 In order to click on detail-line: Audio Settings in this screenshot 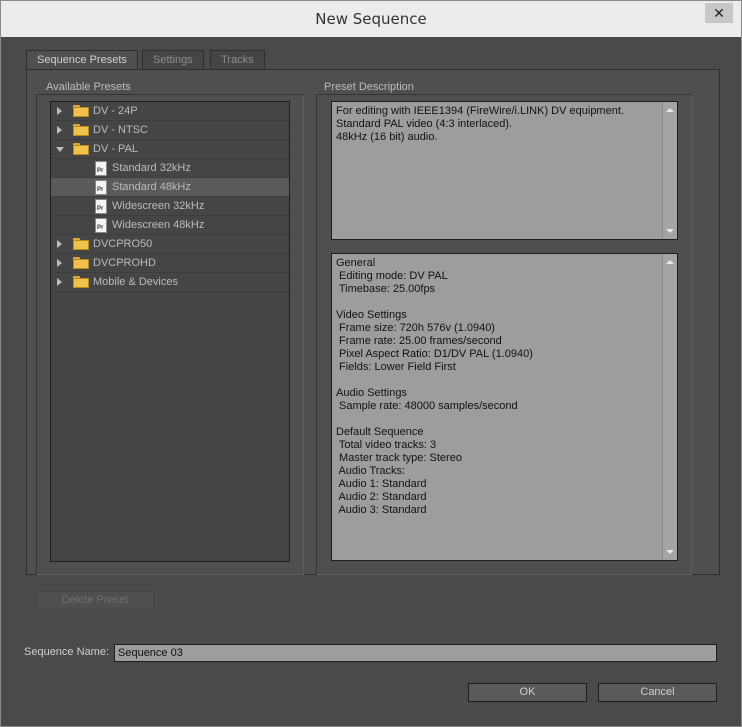, I will do `click(371, 393)`.